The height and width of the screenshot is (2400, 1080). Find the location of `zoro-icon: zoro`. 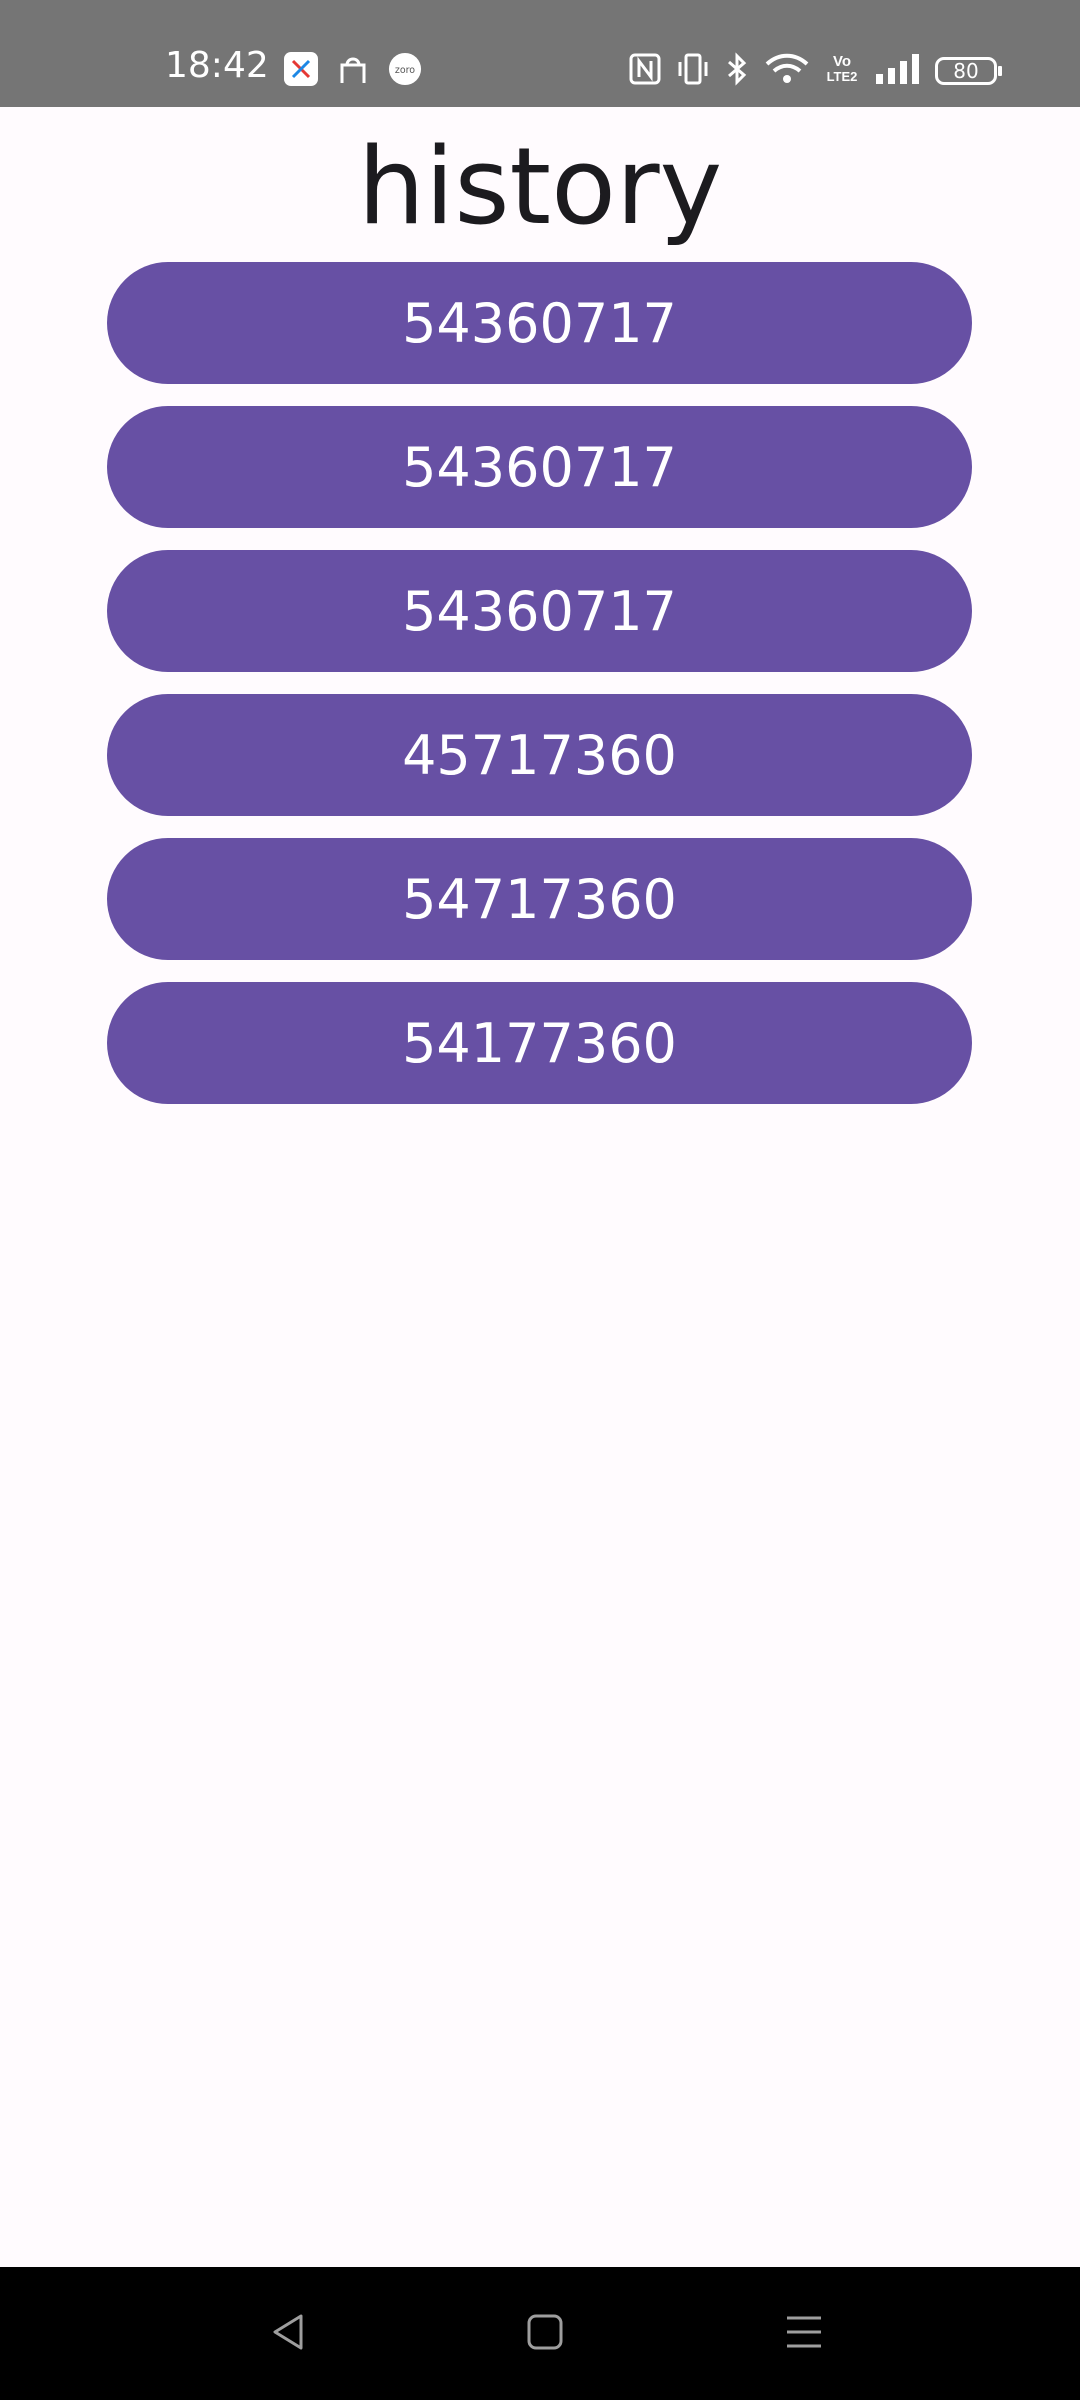

zoro-icon: zoro is located at coordinates (405, 69).